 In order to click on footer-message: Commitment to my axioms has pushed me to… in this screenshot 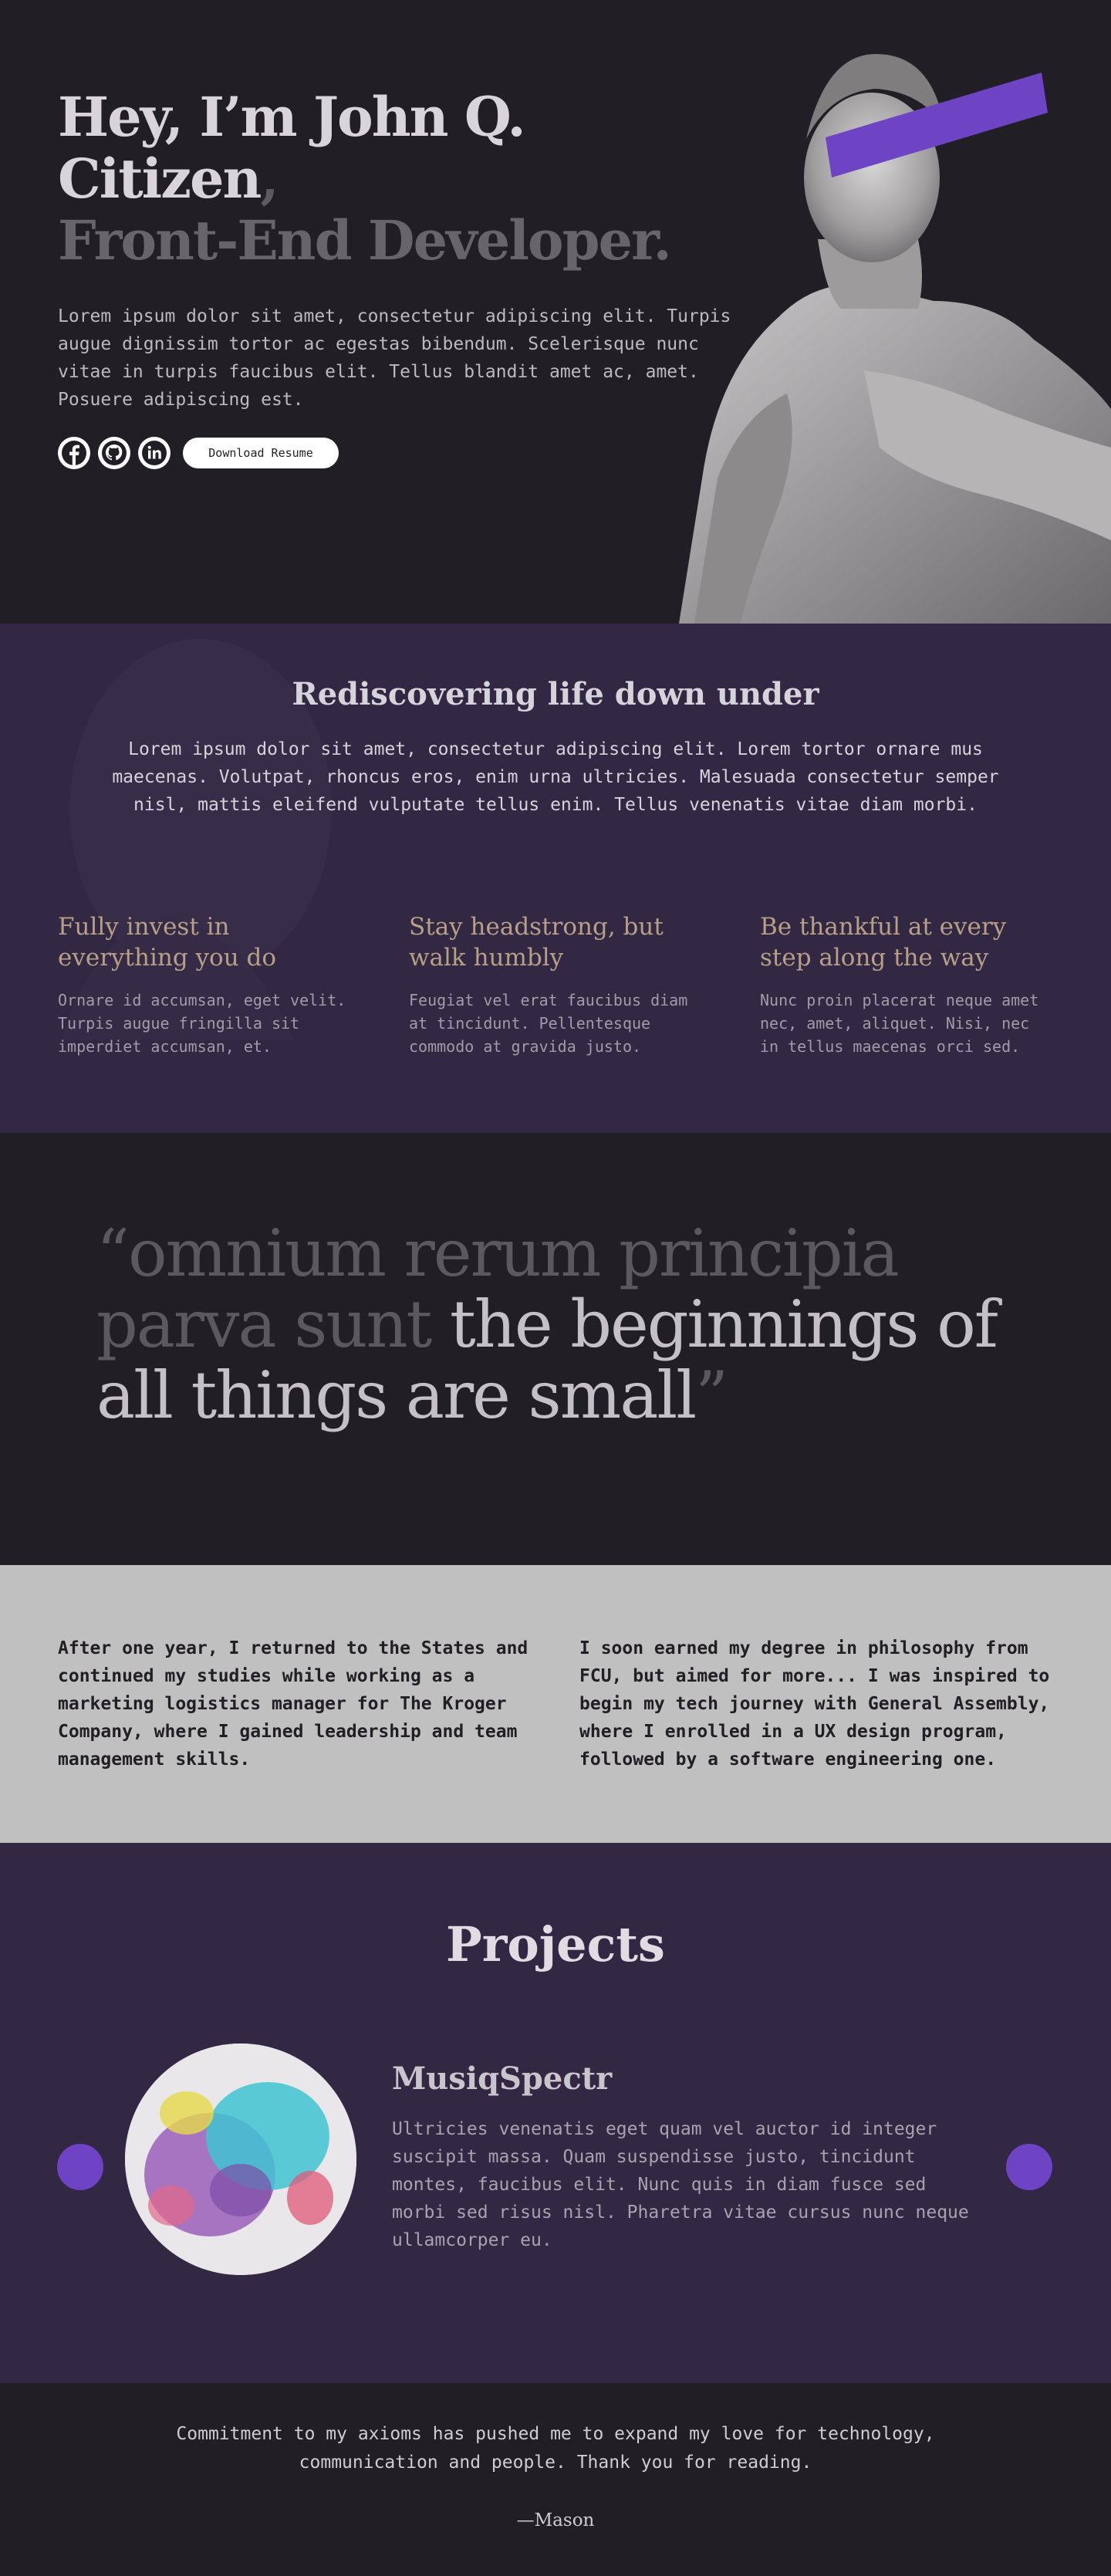, I will do `click(555, 2448)`.